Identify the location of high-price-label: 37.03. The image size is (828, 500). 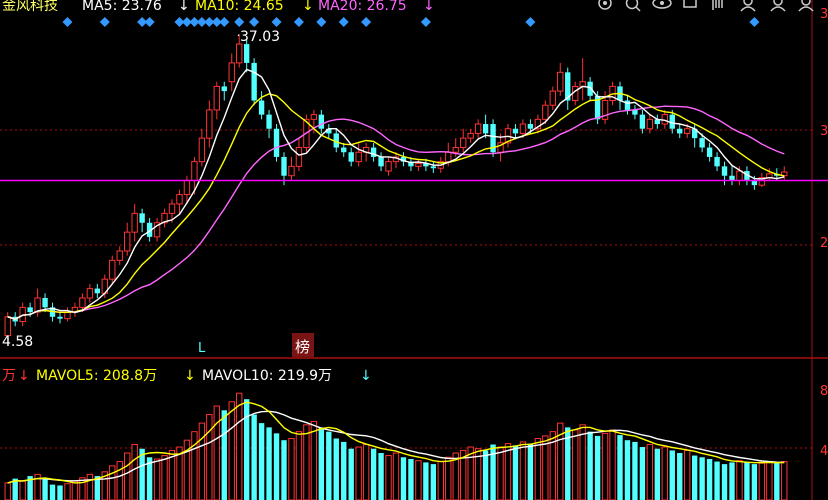
(260, 37).